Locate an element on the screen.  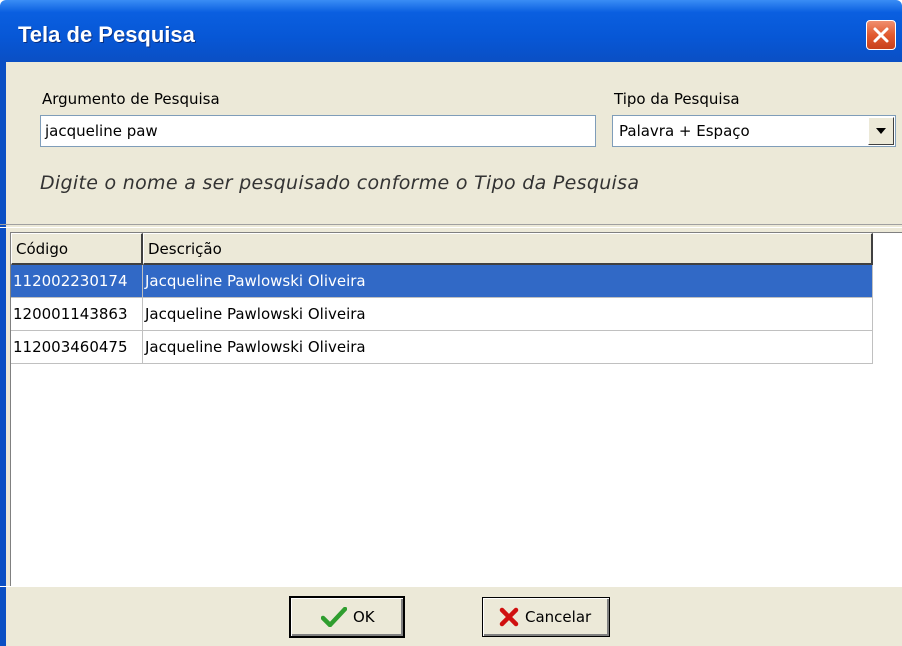
argument-label: Argumento de Pesquisa is located at coordinates (131, 99).